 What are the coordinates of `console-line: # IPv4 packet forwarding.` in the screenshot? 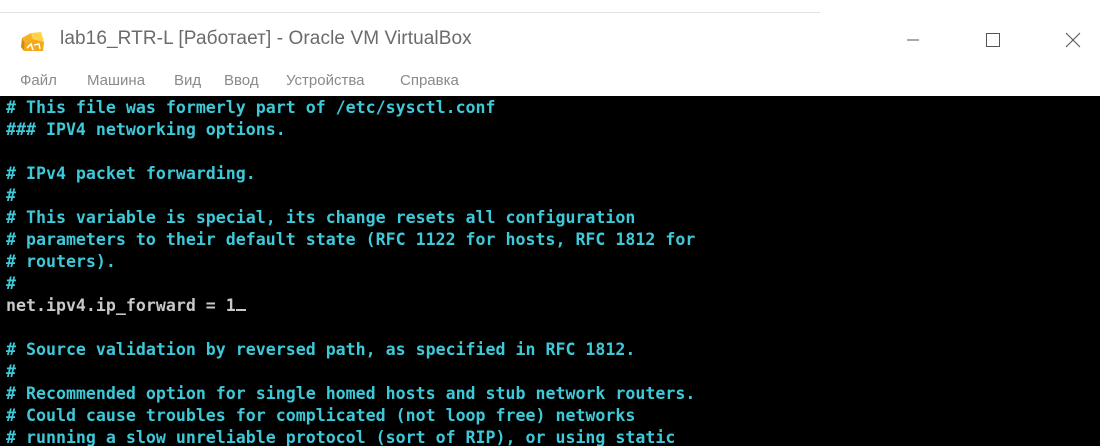 It's located at (131, 173).